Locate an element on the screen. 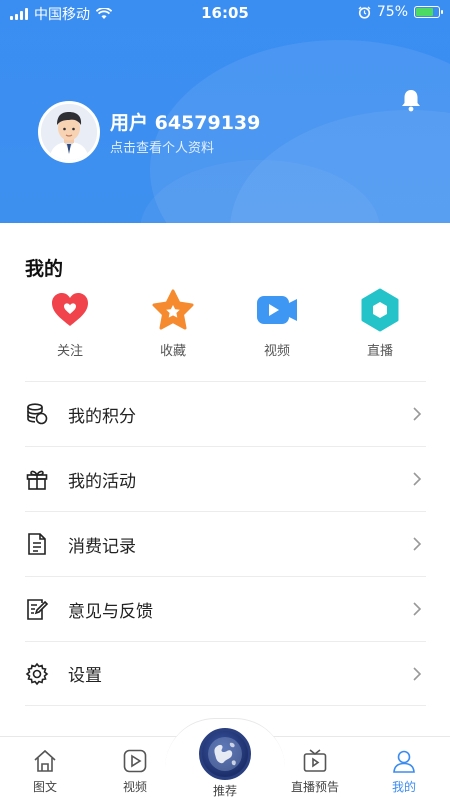  quick-label: 关注 is located at coordinates (69, 351).